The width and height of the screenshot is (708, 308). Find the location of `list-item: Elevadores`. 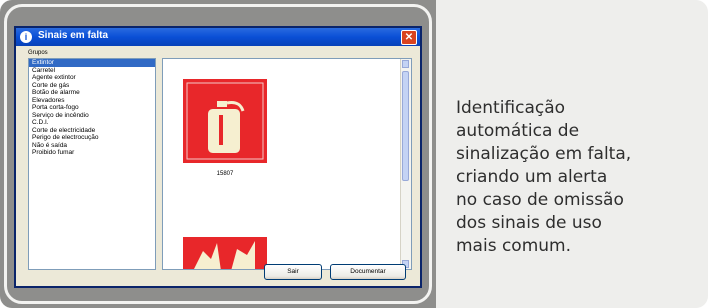

list-item: Elevadores is located at coordinates (92, 101).